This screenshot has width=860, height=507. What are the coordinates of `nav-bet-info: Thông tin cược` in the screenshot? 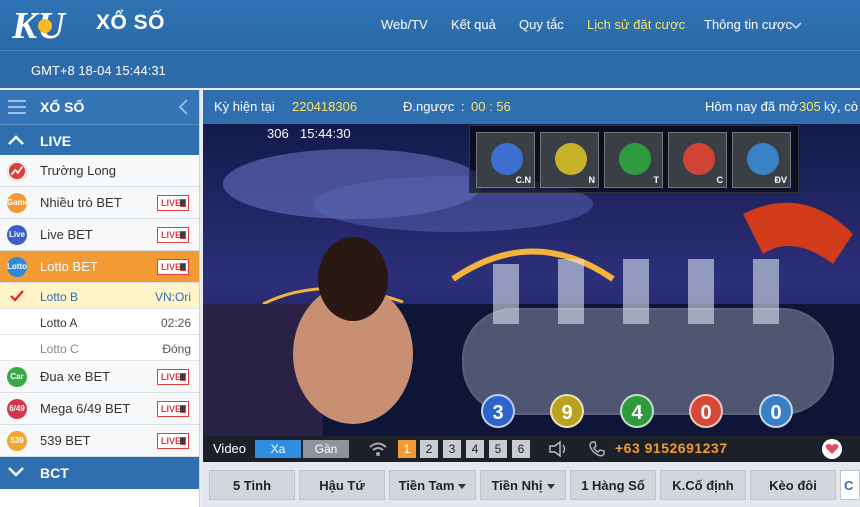 It's located at (748, 24).